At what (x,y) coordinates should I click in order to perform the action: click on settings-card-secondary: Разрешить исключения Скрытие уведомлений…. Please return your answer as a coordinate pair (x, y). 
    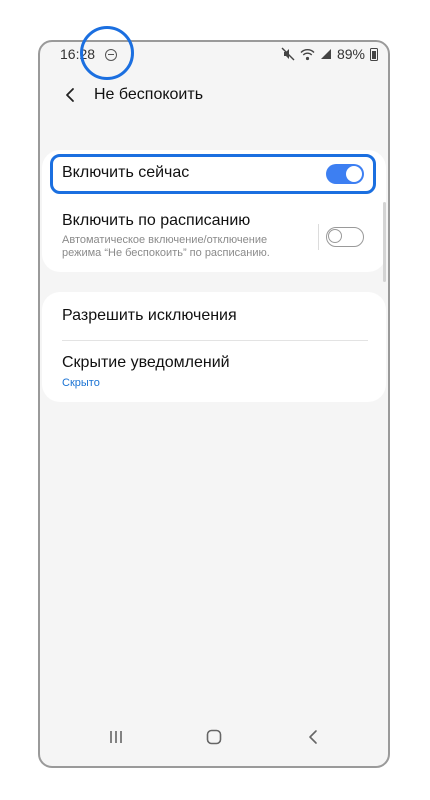
    Looking at the image, I should click on (214, 347).